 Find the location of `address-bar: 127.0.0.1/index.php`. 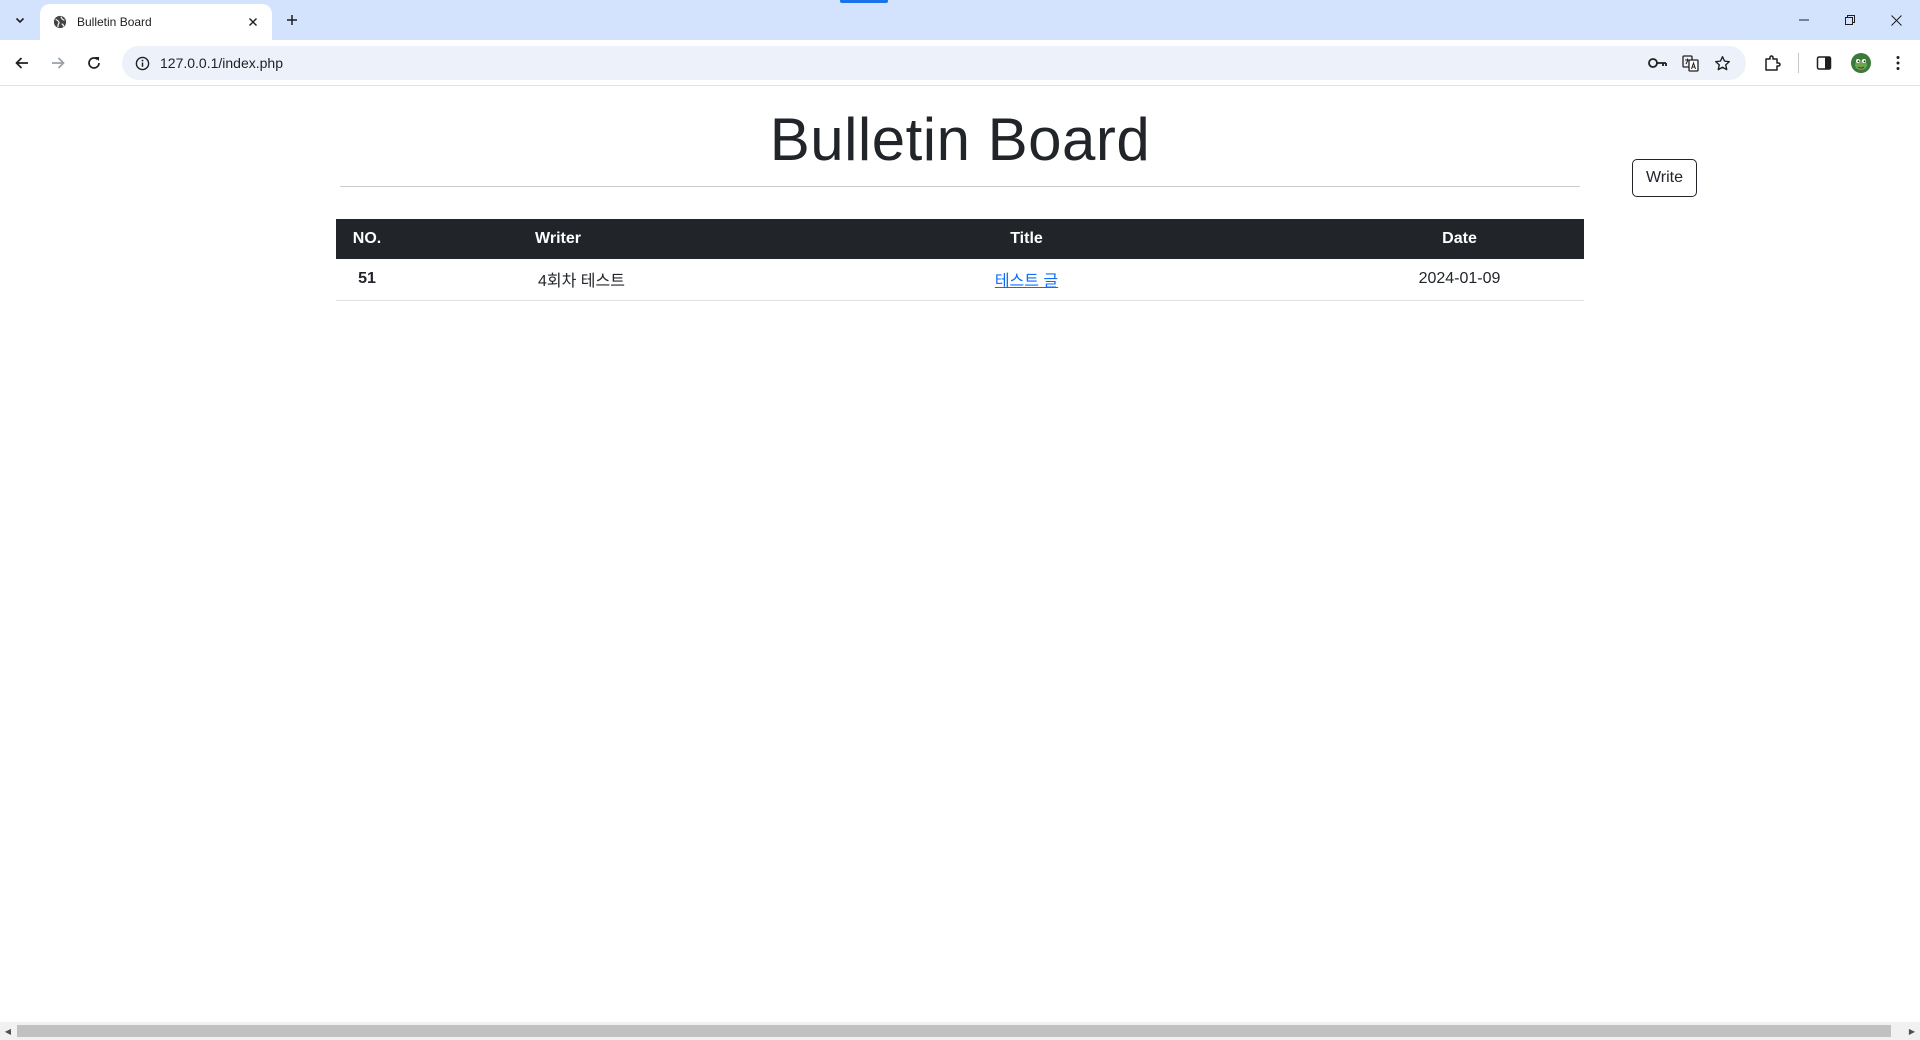

address-bar: 127.0.0.1/index.php is located at coordinates (934, 63).